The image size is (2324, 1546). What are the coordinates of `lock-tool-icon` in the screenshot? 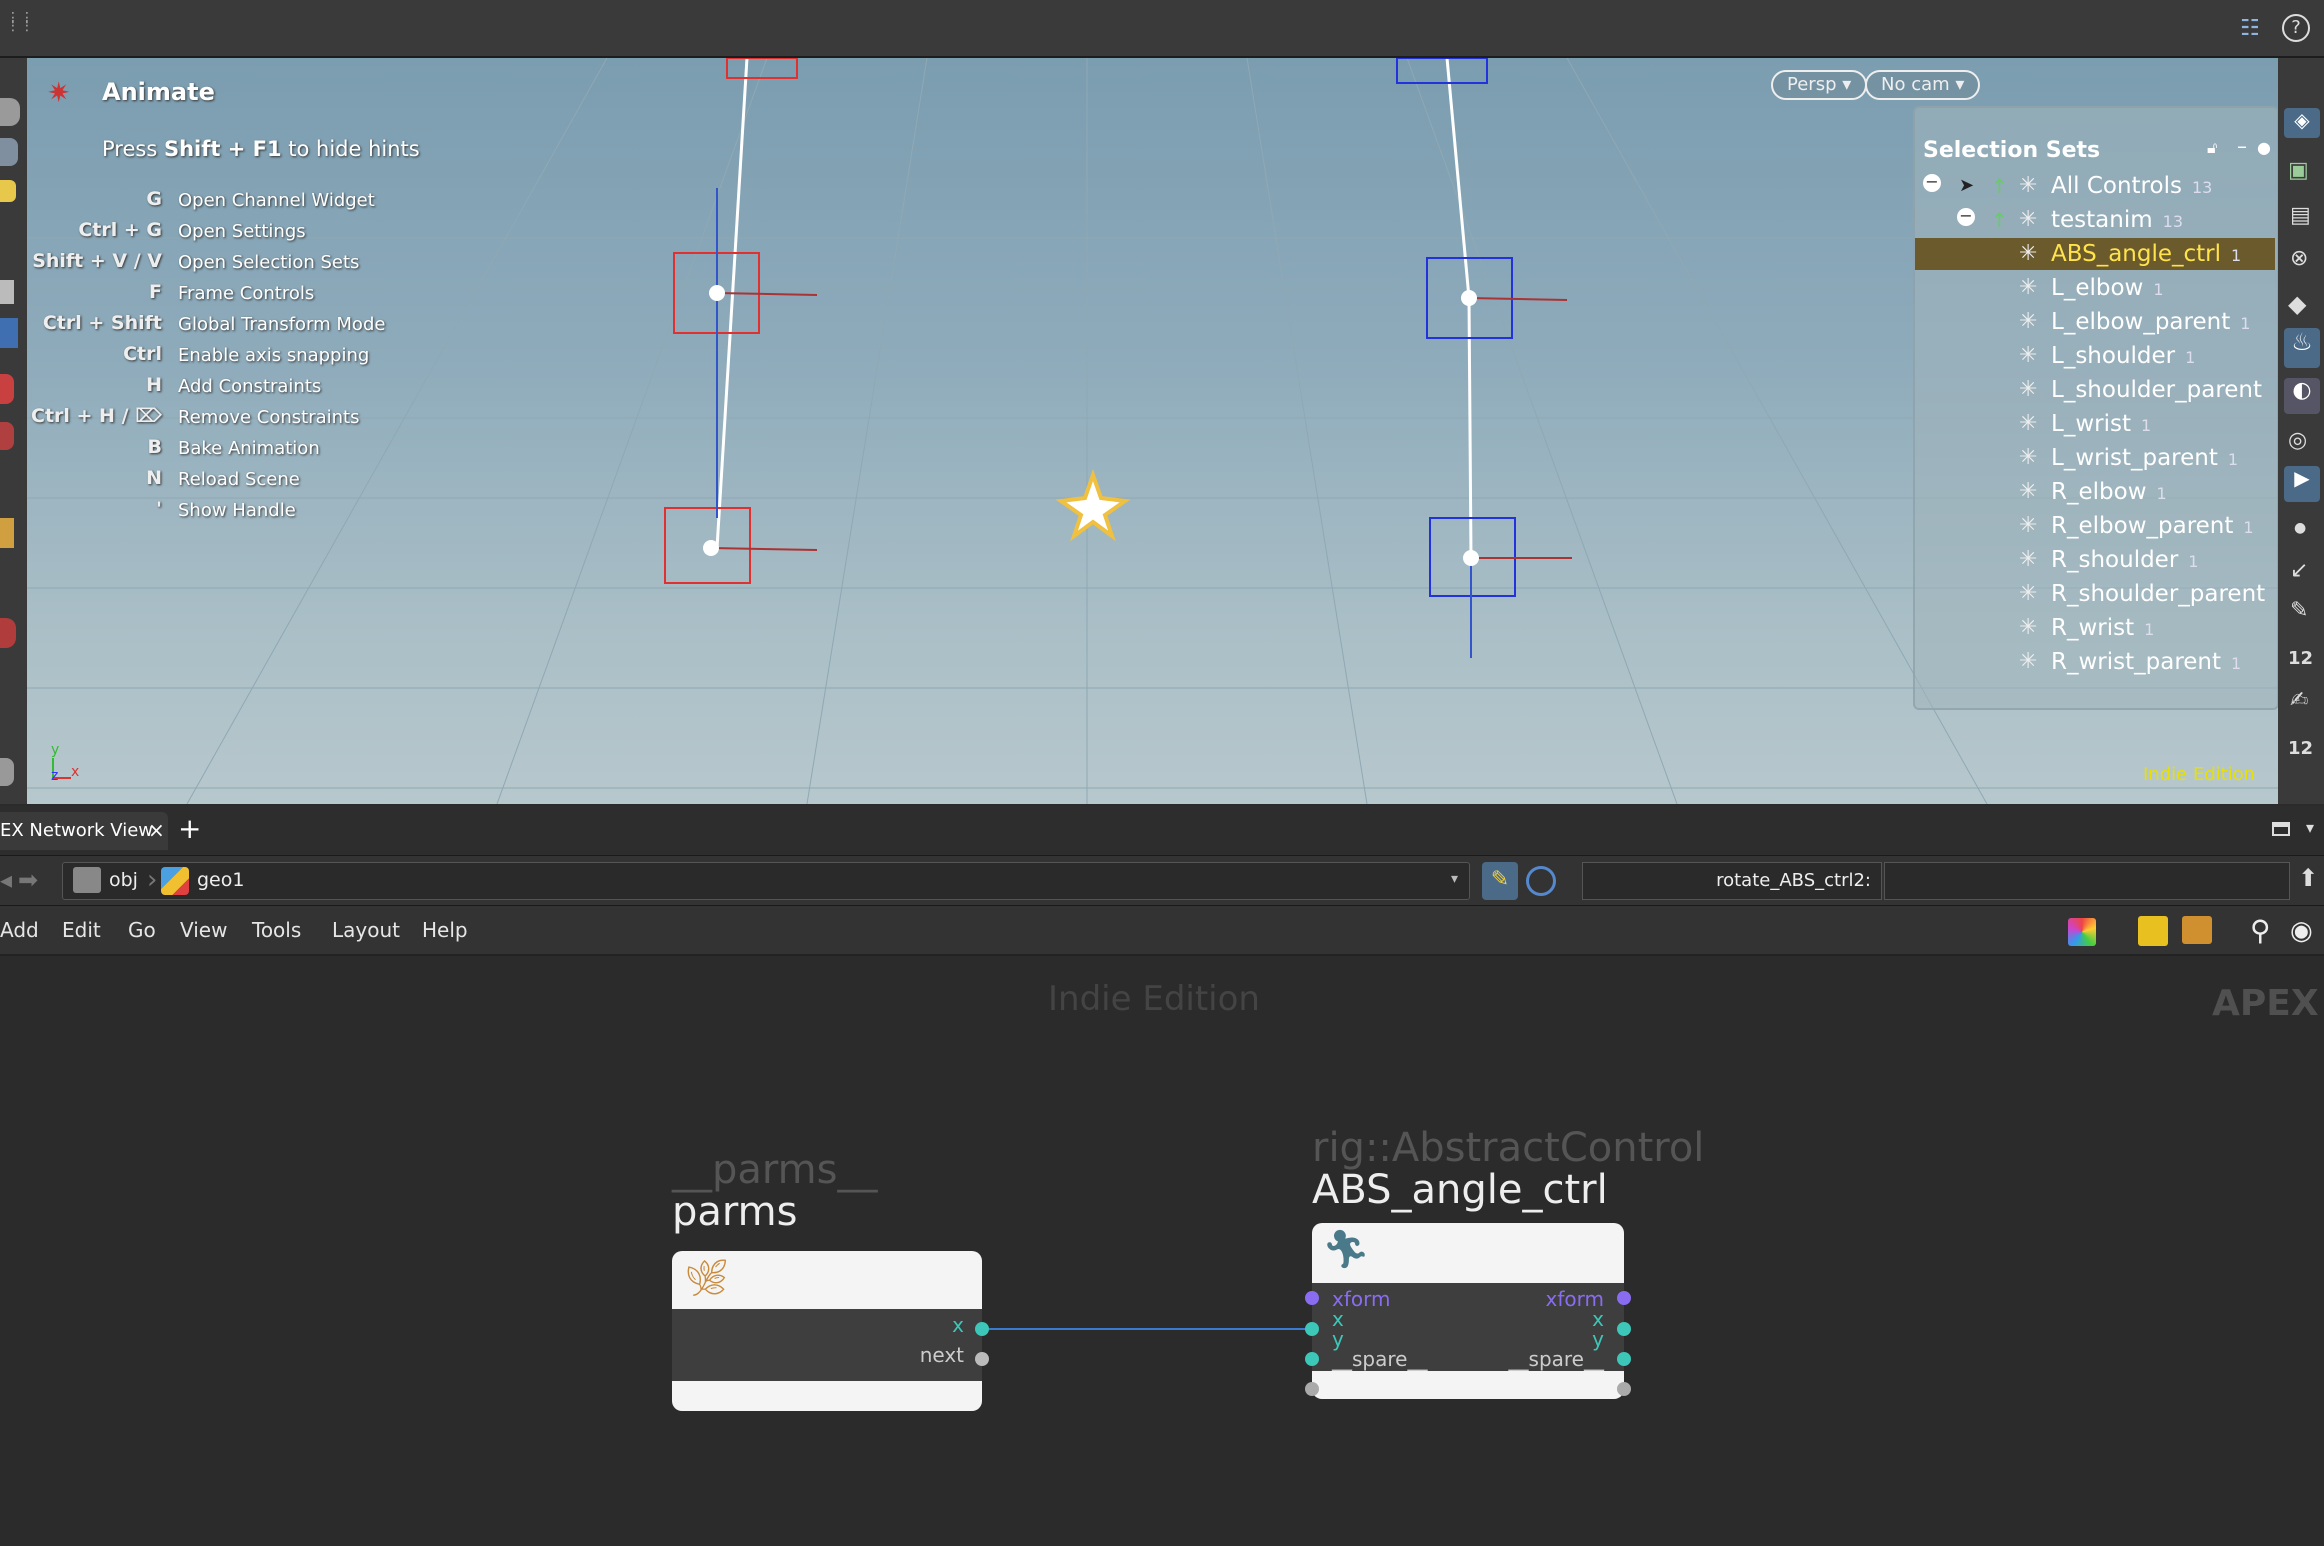 It's located at (9, 333).